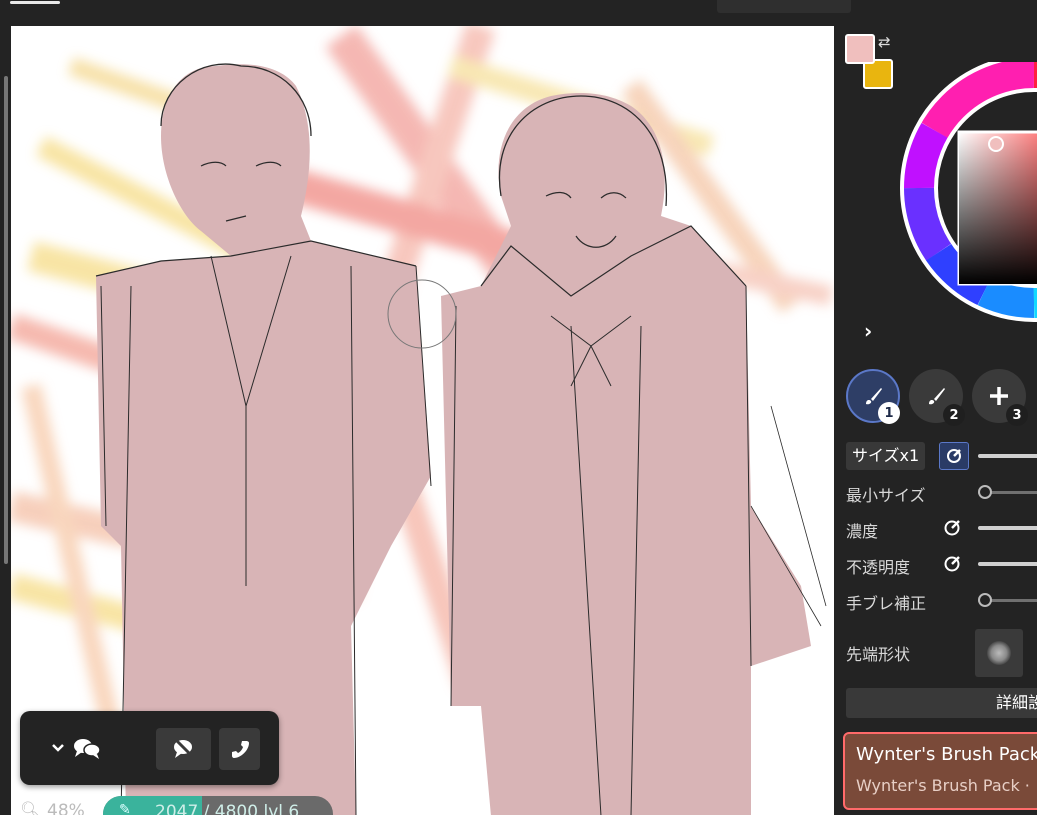 The image size is (1037, 815). I want to click on foreground-color-swatch, so click(860, 49).